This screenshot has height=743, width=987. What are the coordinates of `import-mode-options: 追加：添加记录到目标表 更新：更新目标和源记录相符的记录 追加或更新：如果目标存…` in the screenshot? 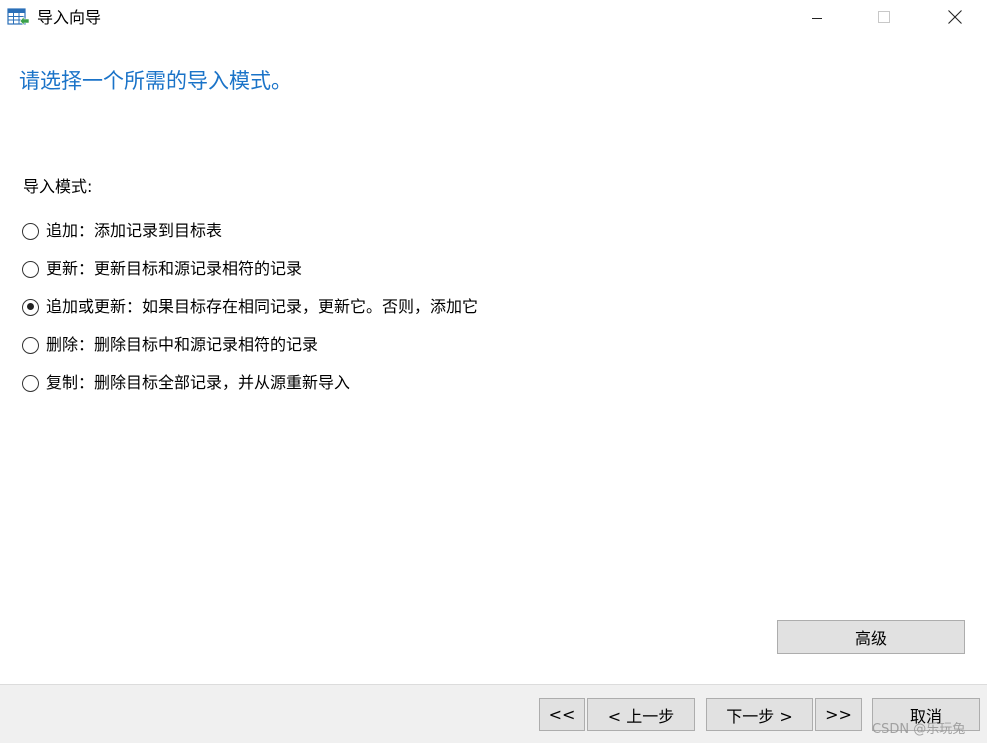 It's located at (250, 307).